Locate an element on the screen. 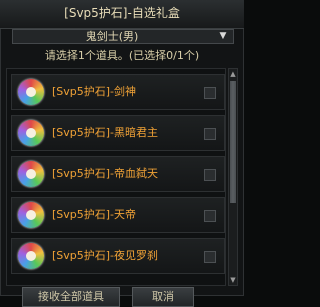  list-item: [Svp5护石]-黑暗君主 is located at coordinates (118, 133).